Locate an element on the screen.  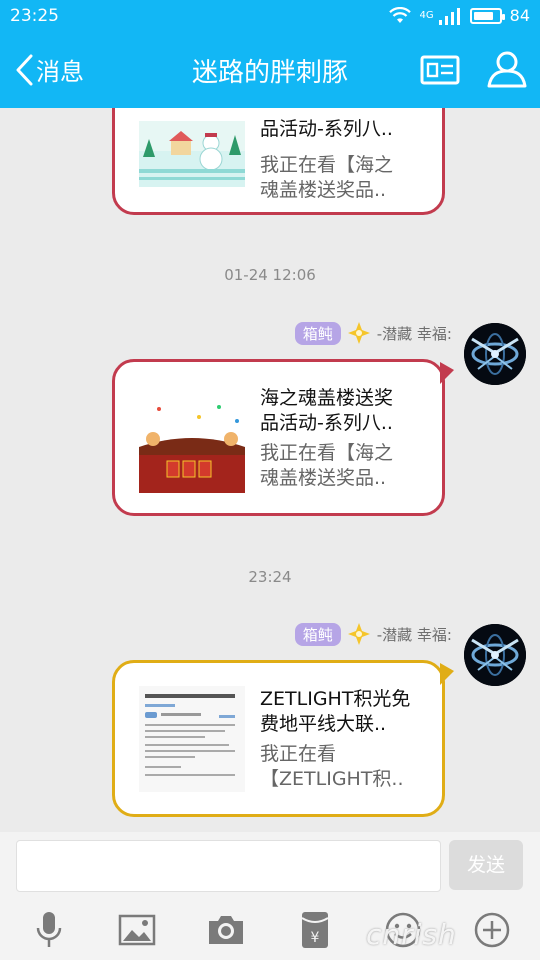
status-icons: 4G 84 is located at coordinates (459, 15).